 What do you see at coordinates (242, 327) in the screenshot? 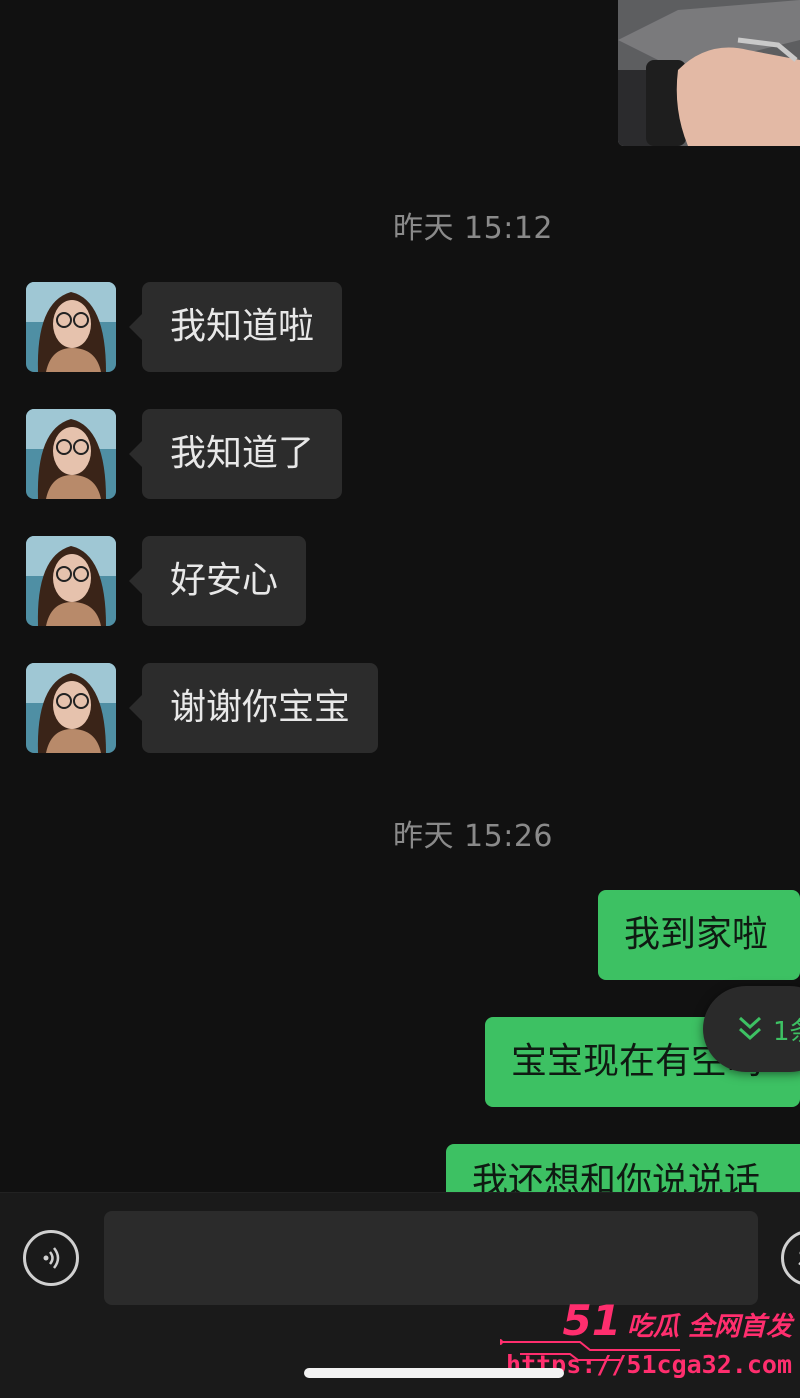
I see `incoming-message-bubble: 我知道啦` at bounding box center [242, 327].